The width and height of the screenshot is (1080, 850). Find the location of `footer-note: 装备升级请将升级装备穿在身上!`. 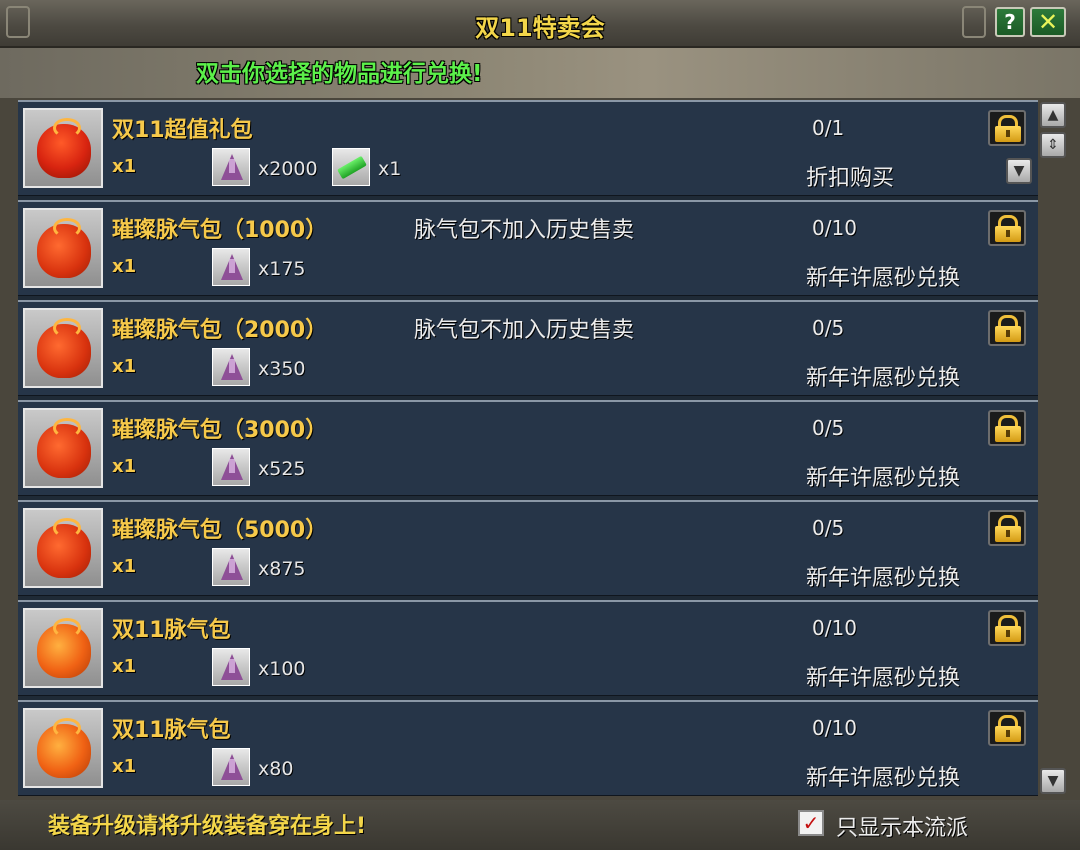

footer-note: 装备升级请将升级装备穿在身上! is located at coordinates (207, 826).